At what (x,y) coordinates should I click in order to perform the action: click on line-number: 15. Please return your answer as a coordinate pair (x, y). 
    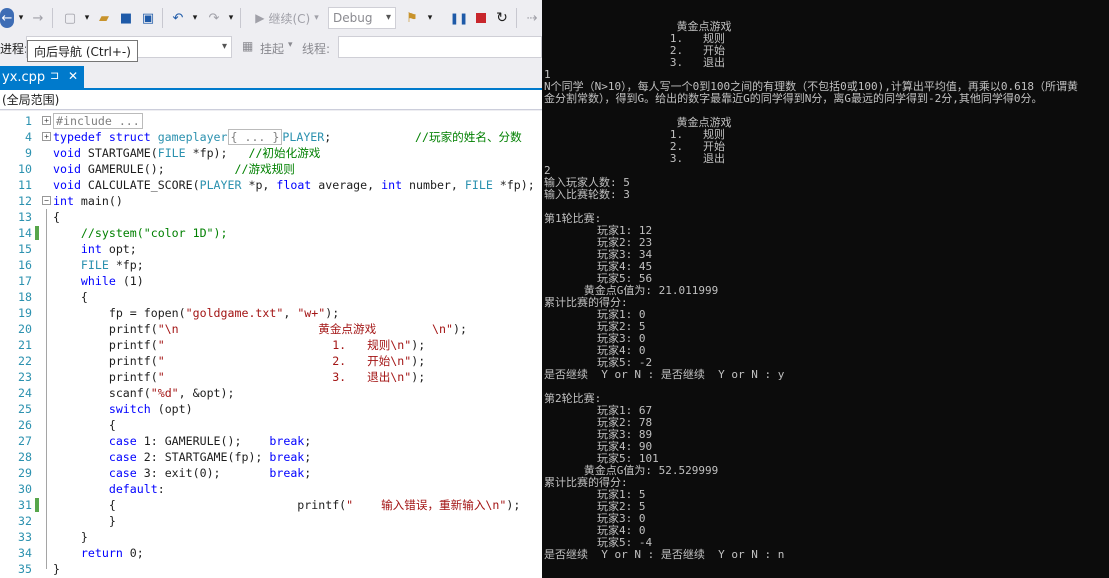
    Looking at the image, I should click on (25, 249).